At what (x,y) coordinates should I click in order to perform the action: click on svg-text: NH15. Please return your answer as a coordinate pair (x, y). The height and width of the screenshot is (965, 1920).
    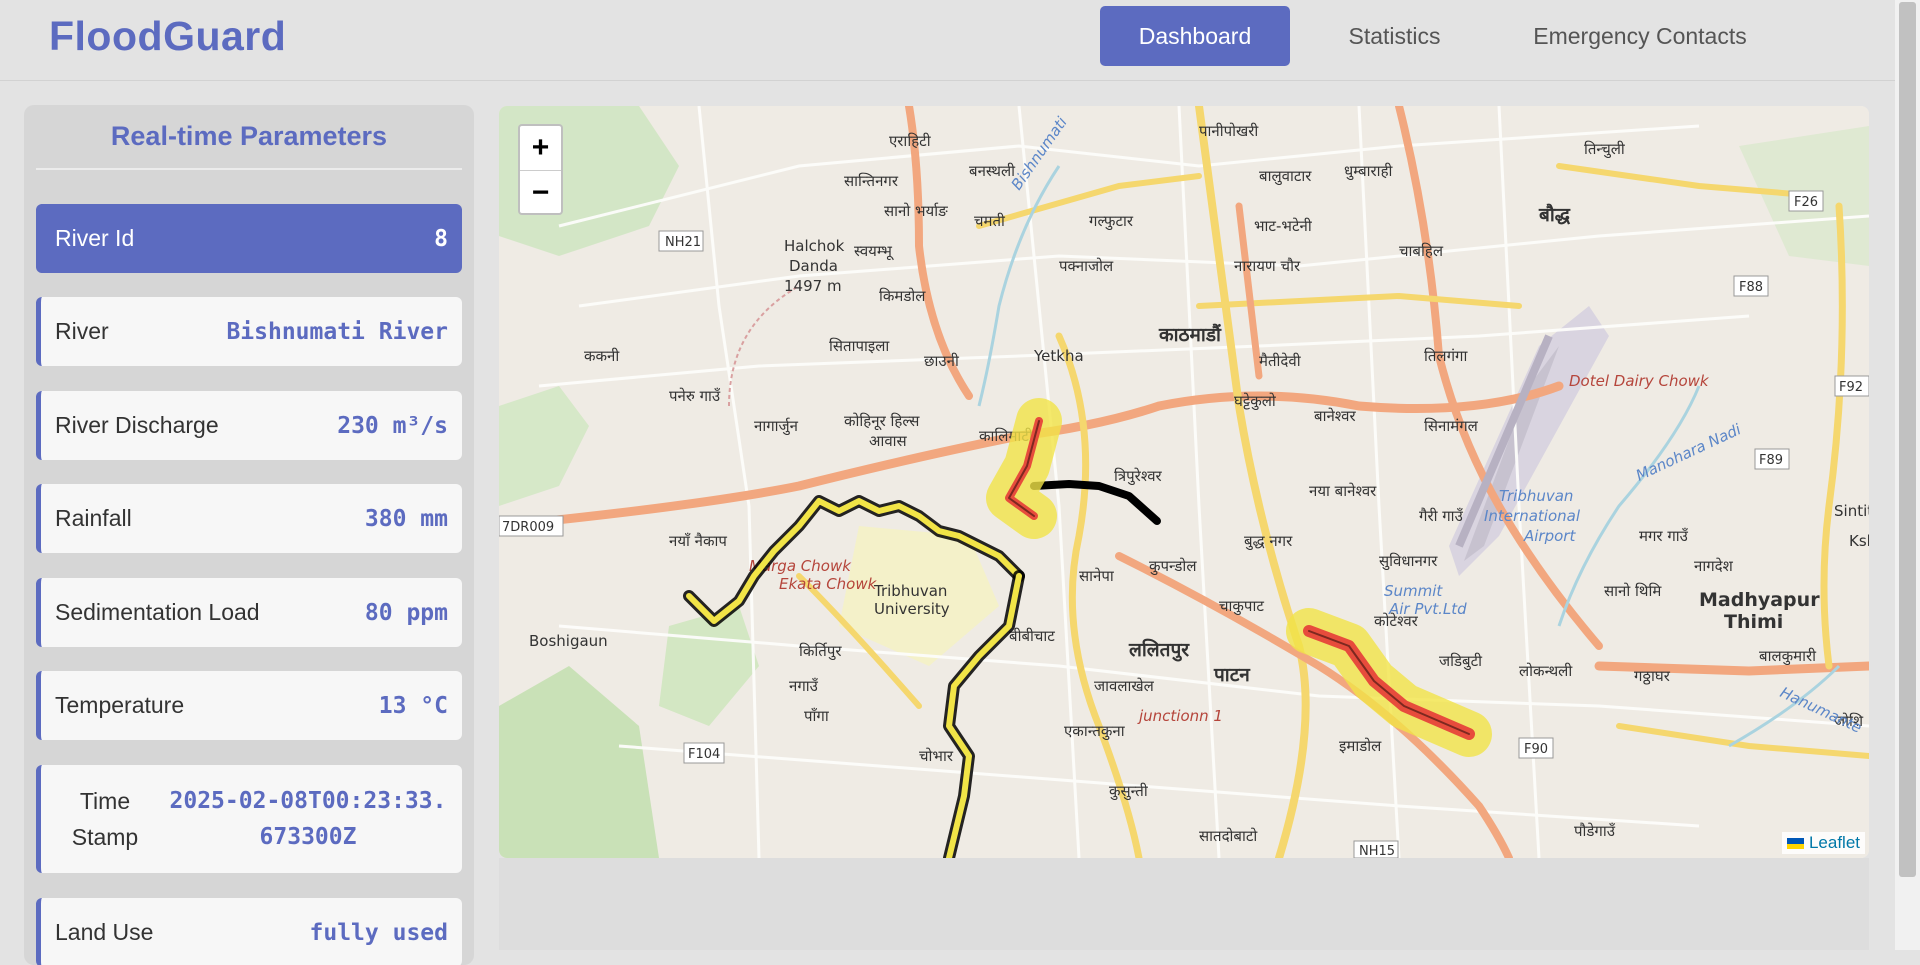
    Looking at the image, I should click on (1377, 851).